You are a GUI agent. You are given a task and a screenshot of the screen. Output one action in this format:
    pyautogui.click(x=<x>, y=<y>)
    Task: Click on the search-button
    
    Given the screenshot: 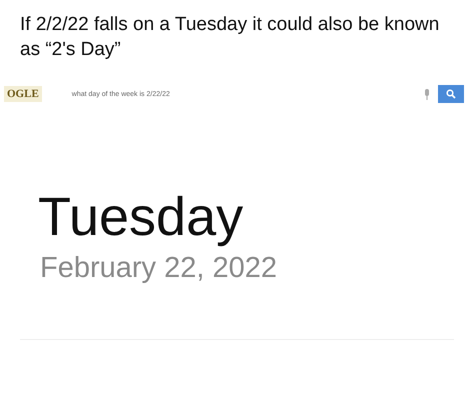 What is the action you would take?
    pyautogui.click(x=451, y=94)
    